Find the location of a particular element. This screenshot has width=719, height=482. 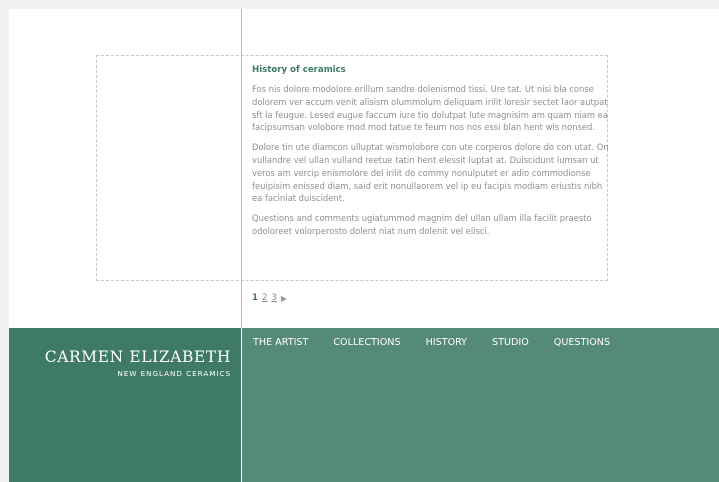

article-title: History of ceramics is located at coordinates (299, 70).